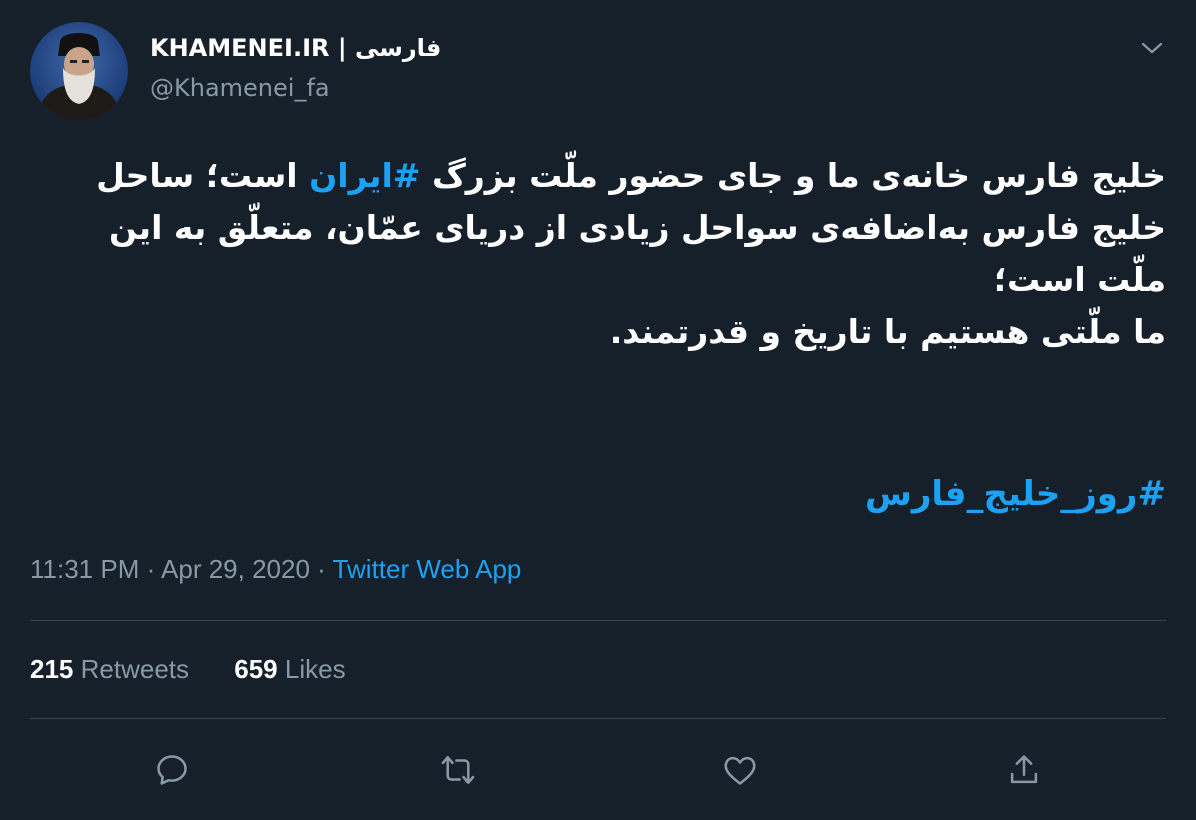  Describe the element at coordinates (598, 770) in the screenshot. I see `tweet-actions` at that location.